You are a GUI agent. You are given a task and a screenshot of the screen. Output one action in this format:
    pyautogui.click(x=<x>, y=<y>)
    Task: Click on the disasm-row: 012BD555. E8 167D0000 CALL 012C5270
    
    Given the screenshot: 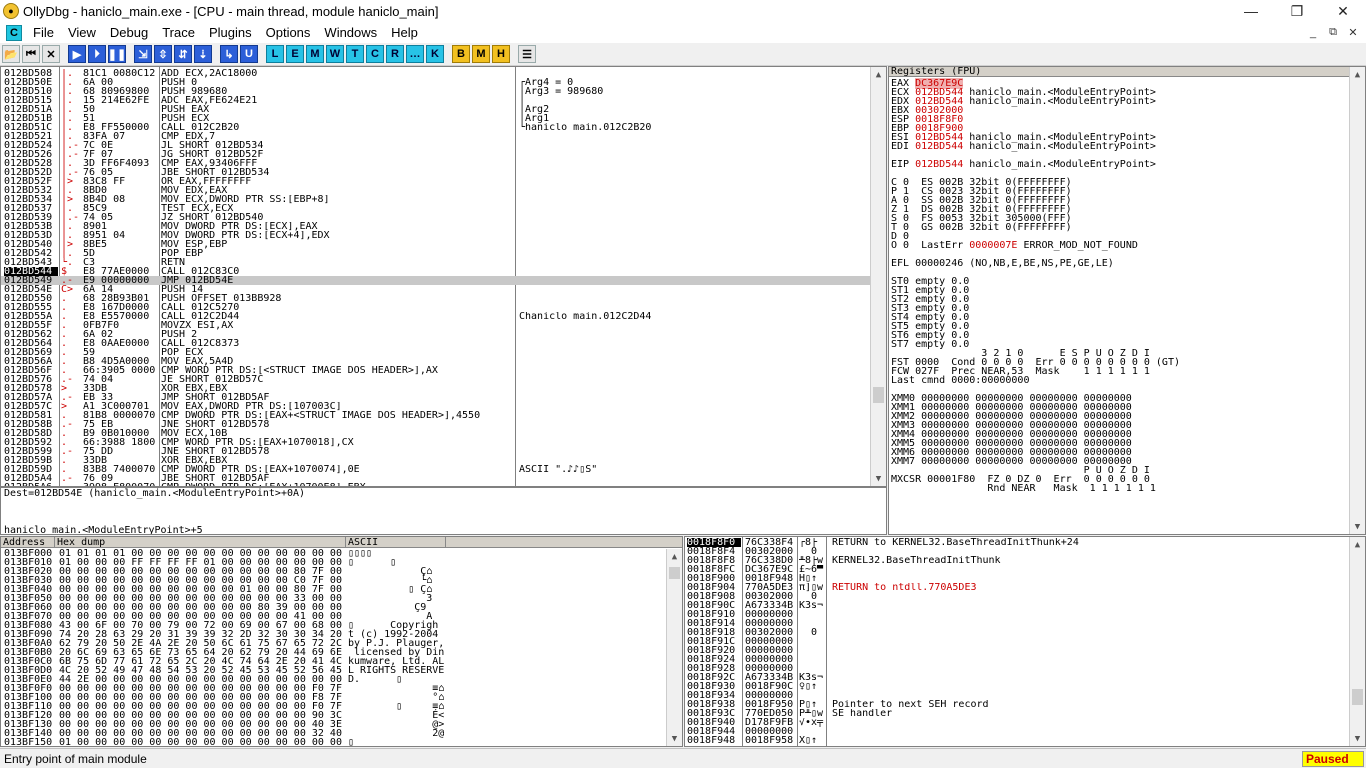 What is the action you would take?
    pyautogui.click(x=435, y=307)
    